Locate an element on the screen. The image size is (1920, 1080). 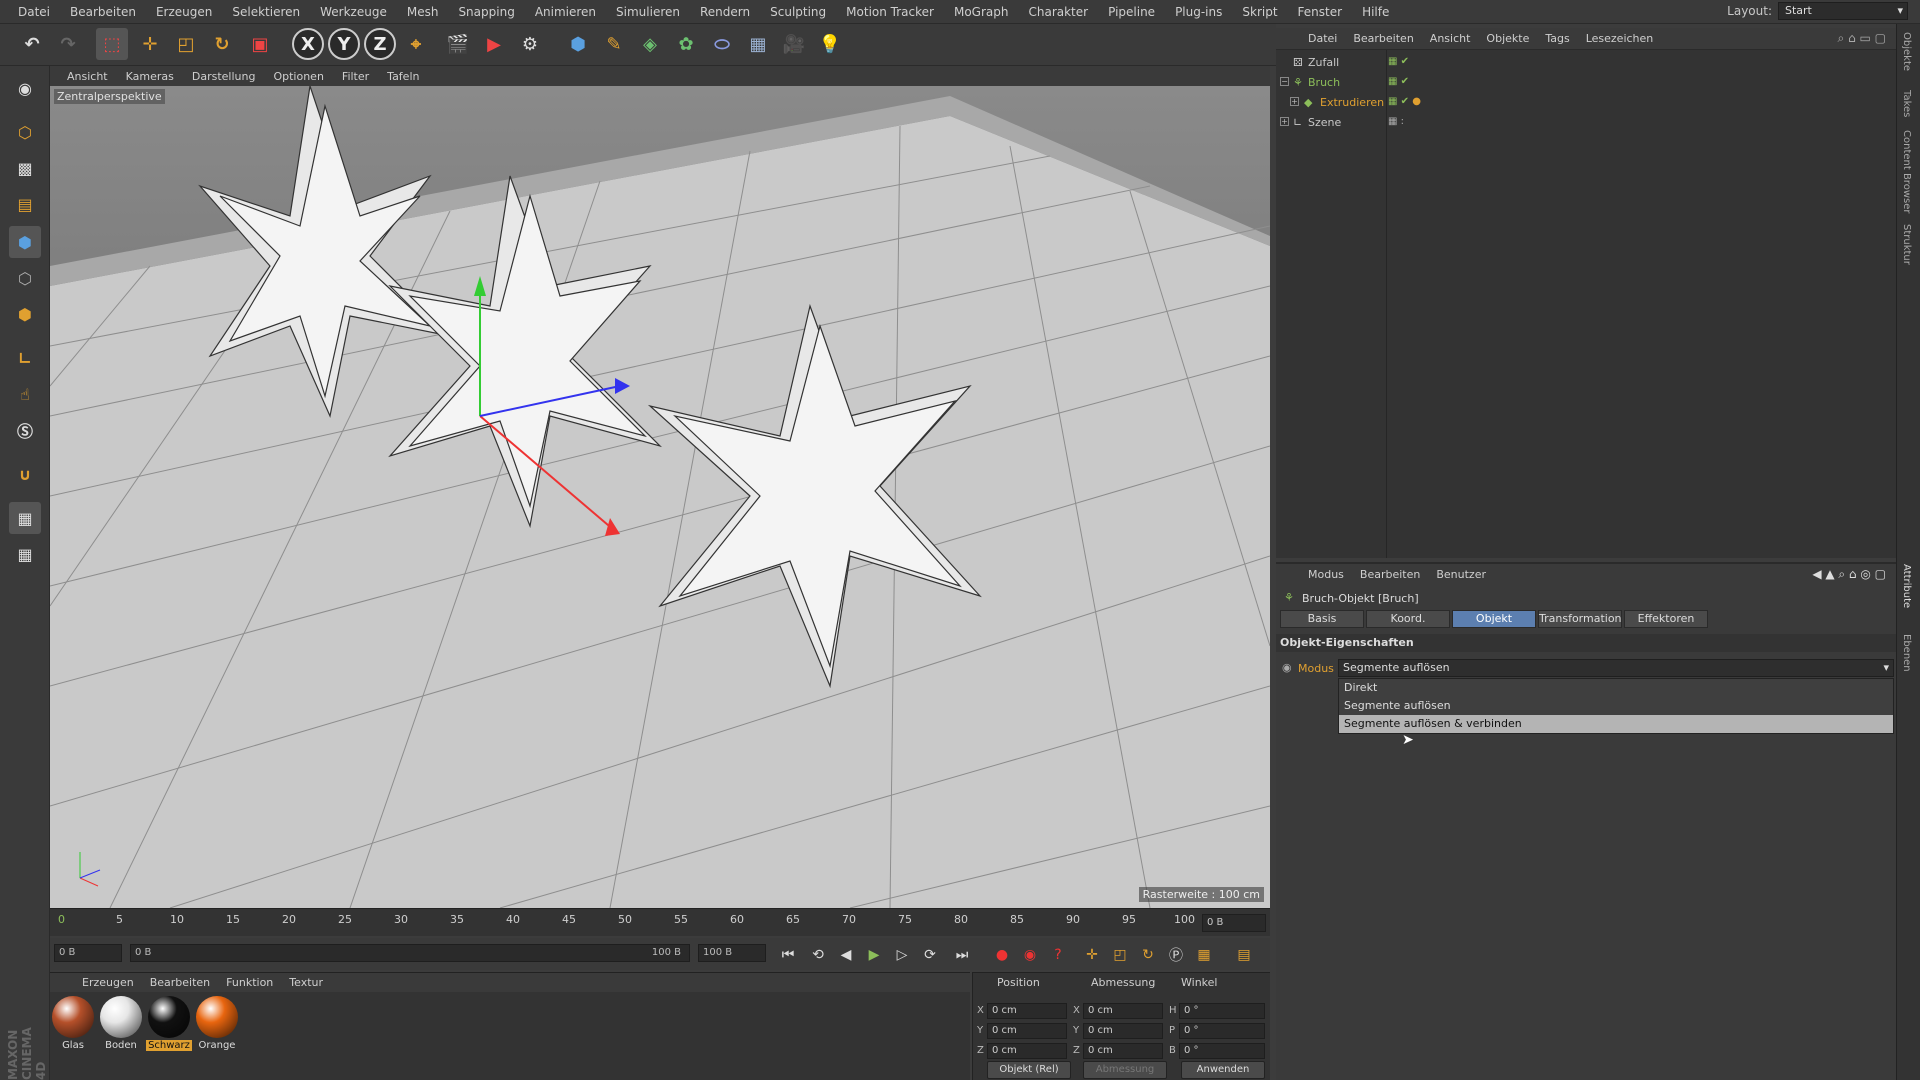
om-search-icon: ⌕ ⌂ ▭ ▢ is located at coordinates (1862, 38).